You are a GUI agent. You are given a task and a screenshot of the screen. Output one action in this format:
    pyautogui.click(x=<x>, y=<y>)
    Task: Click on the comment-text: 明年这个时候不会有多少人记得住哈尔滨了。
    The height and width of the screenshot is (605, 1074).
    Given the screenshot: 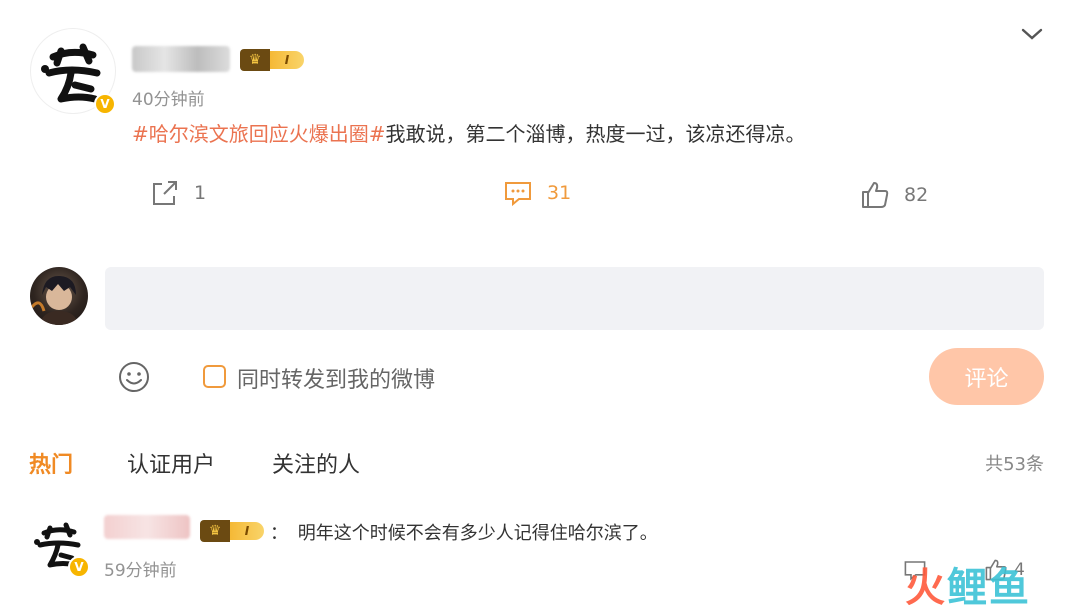 What is the action you would take?
    pyautogui.click(x=477, y=533)
    